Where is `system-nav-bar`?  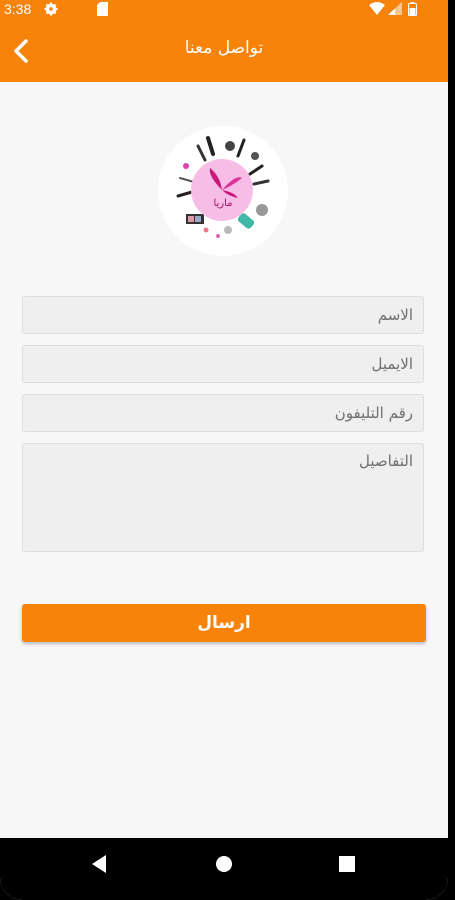
system-nav-bar is located at coordinates (224, 869).